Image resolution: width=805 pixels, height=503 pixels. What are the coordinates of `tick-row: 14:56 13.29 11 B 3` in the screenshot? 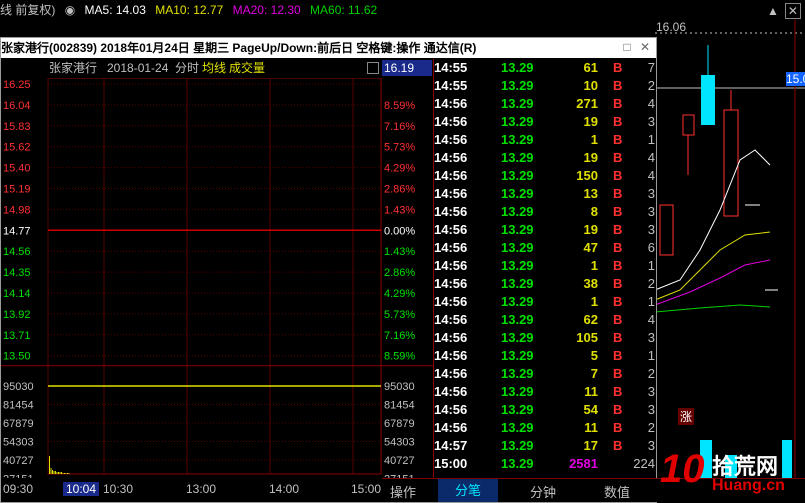 It's located at (544, 392).